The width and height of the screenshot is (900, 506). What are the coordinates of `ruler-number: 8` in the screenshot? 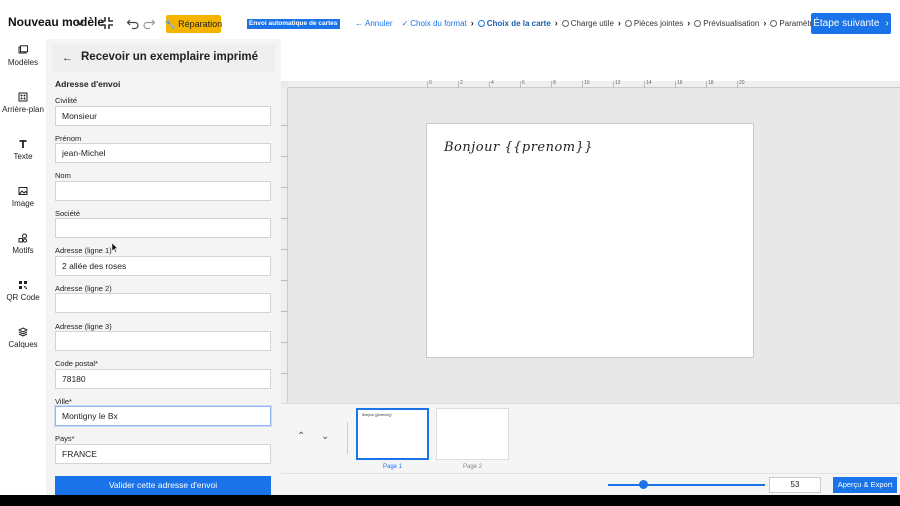 It's located at (554, 83).